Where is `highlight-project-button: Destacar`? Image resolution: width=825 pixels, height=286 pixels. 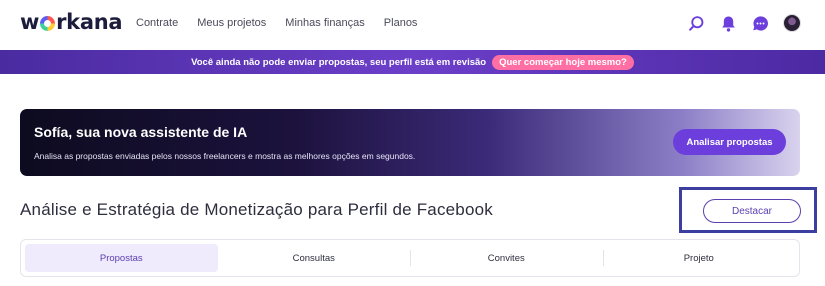 highlight-project-button: Destacar is located at coordinates (752, 211).